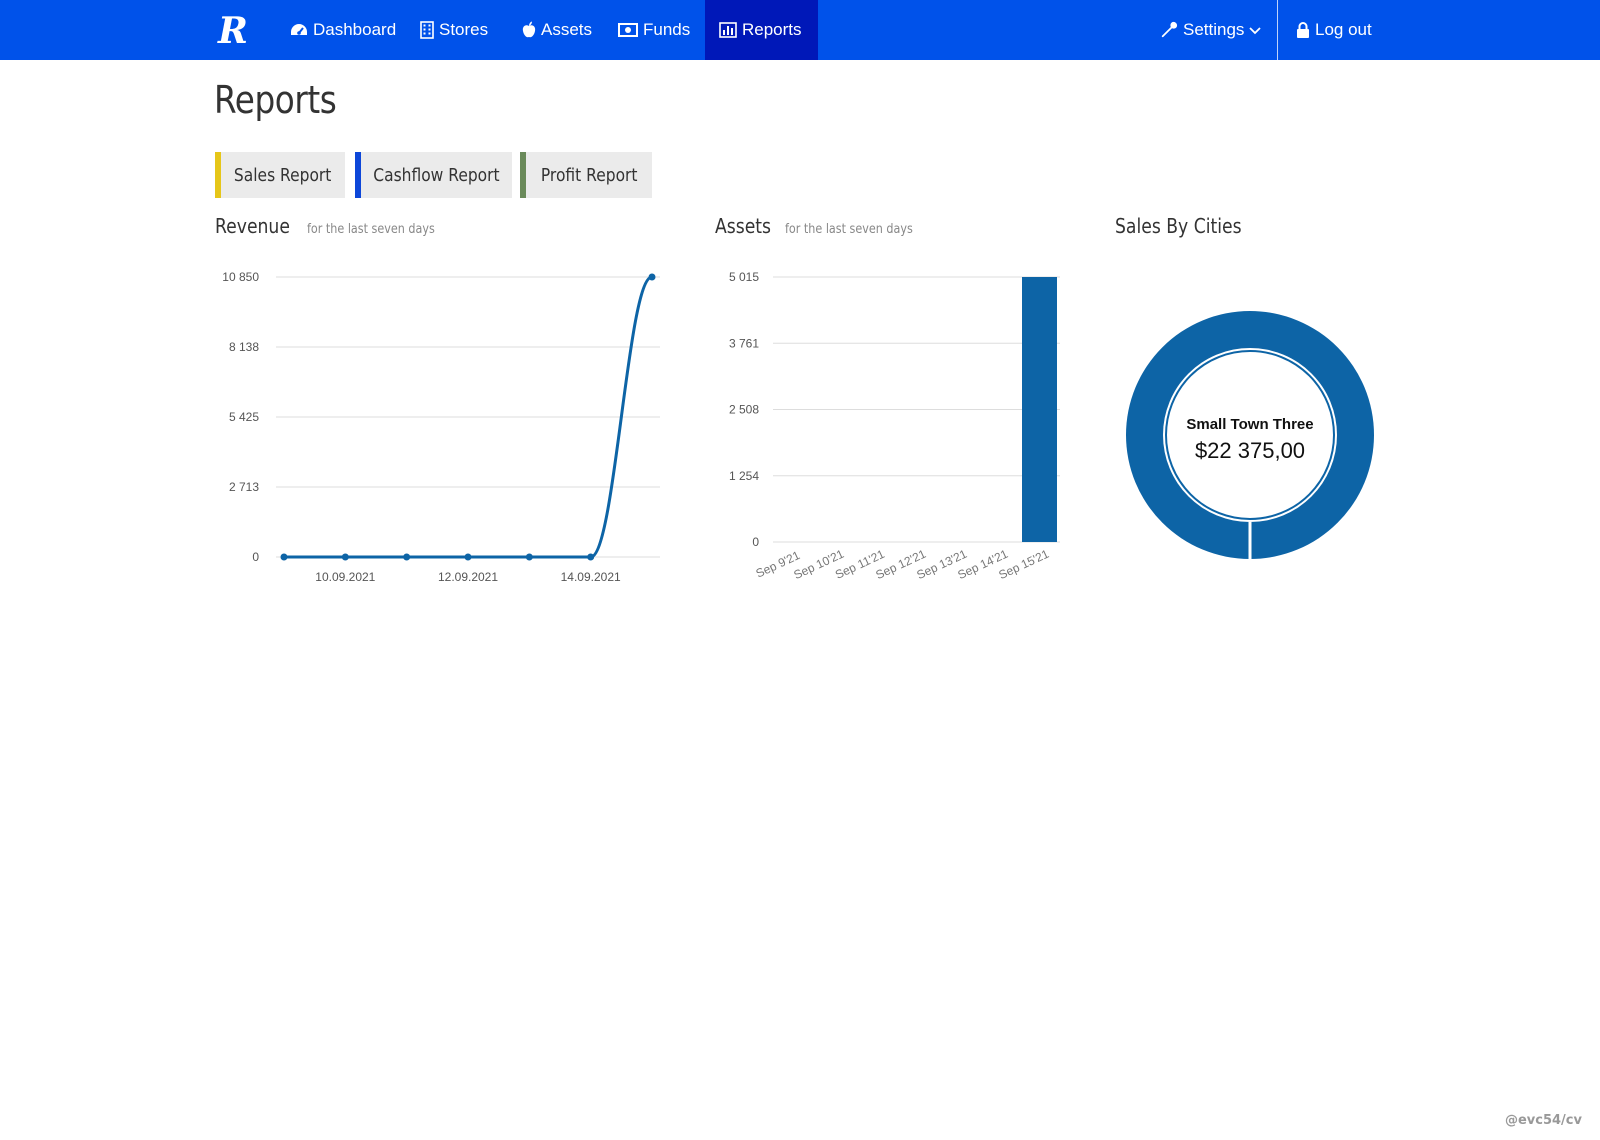 Image resolution: width=1600 pixels, height=1140 pixels. What do you see at coordinates (1039, 409) in the screenshot?
I see `bar` at bounding box center [1039, 409].